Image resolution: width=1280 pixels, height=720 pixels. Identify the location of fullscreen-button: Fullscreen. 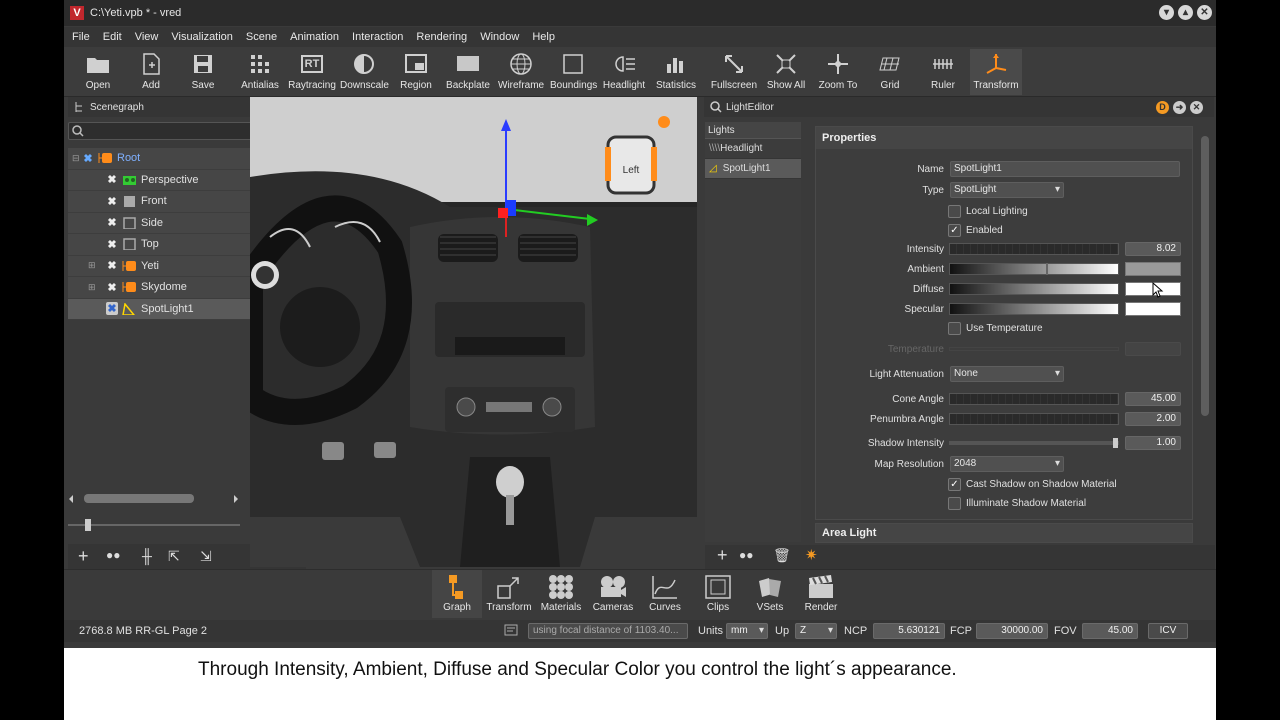
(734, 71).